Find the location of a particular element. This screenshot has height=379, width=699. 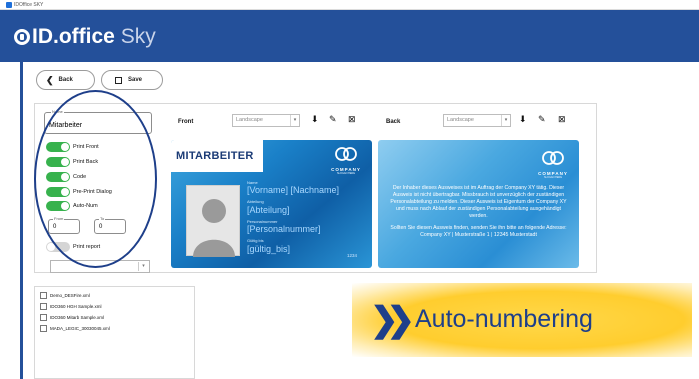

field-value-valid-until: [gültig_bis] is located at coordinates (269, 249).